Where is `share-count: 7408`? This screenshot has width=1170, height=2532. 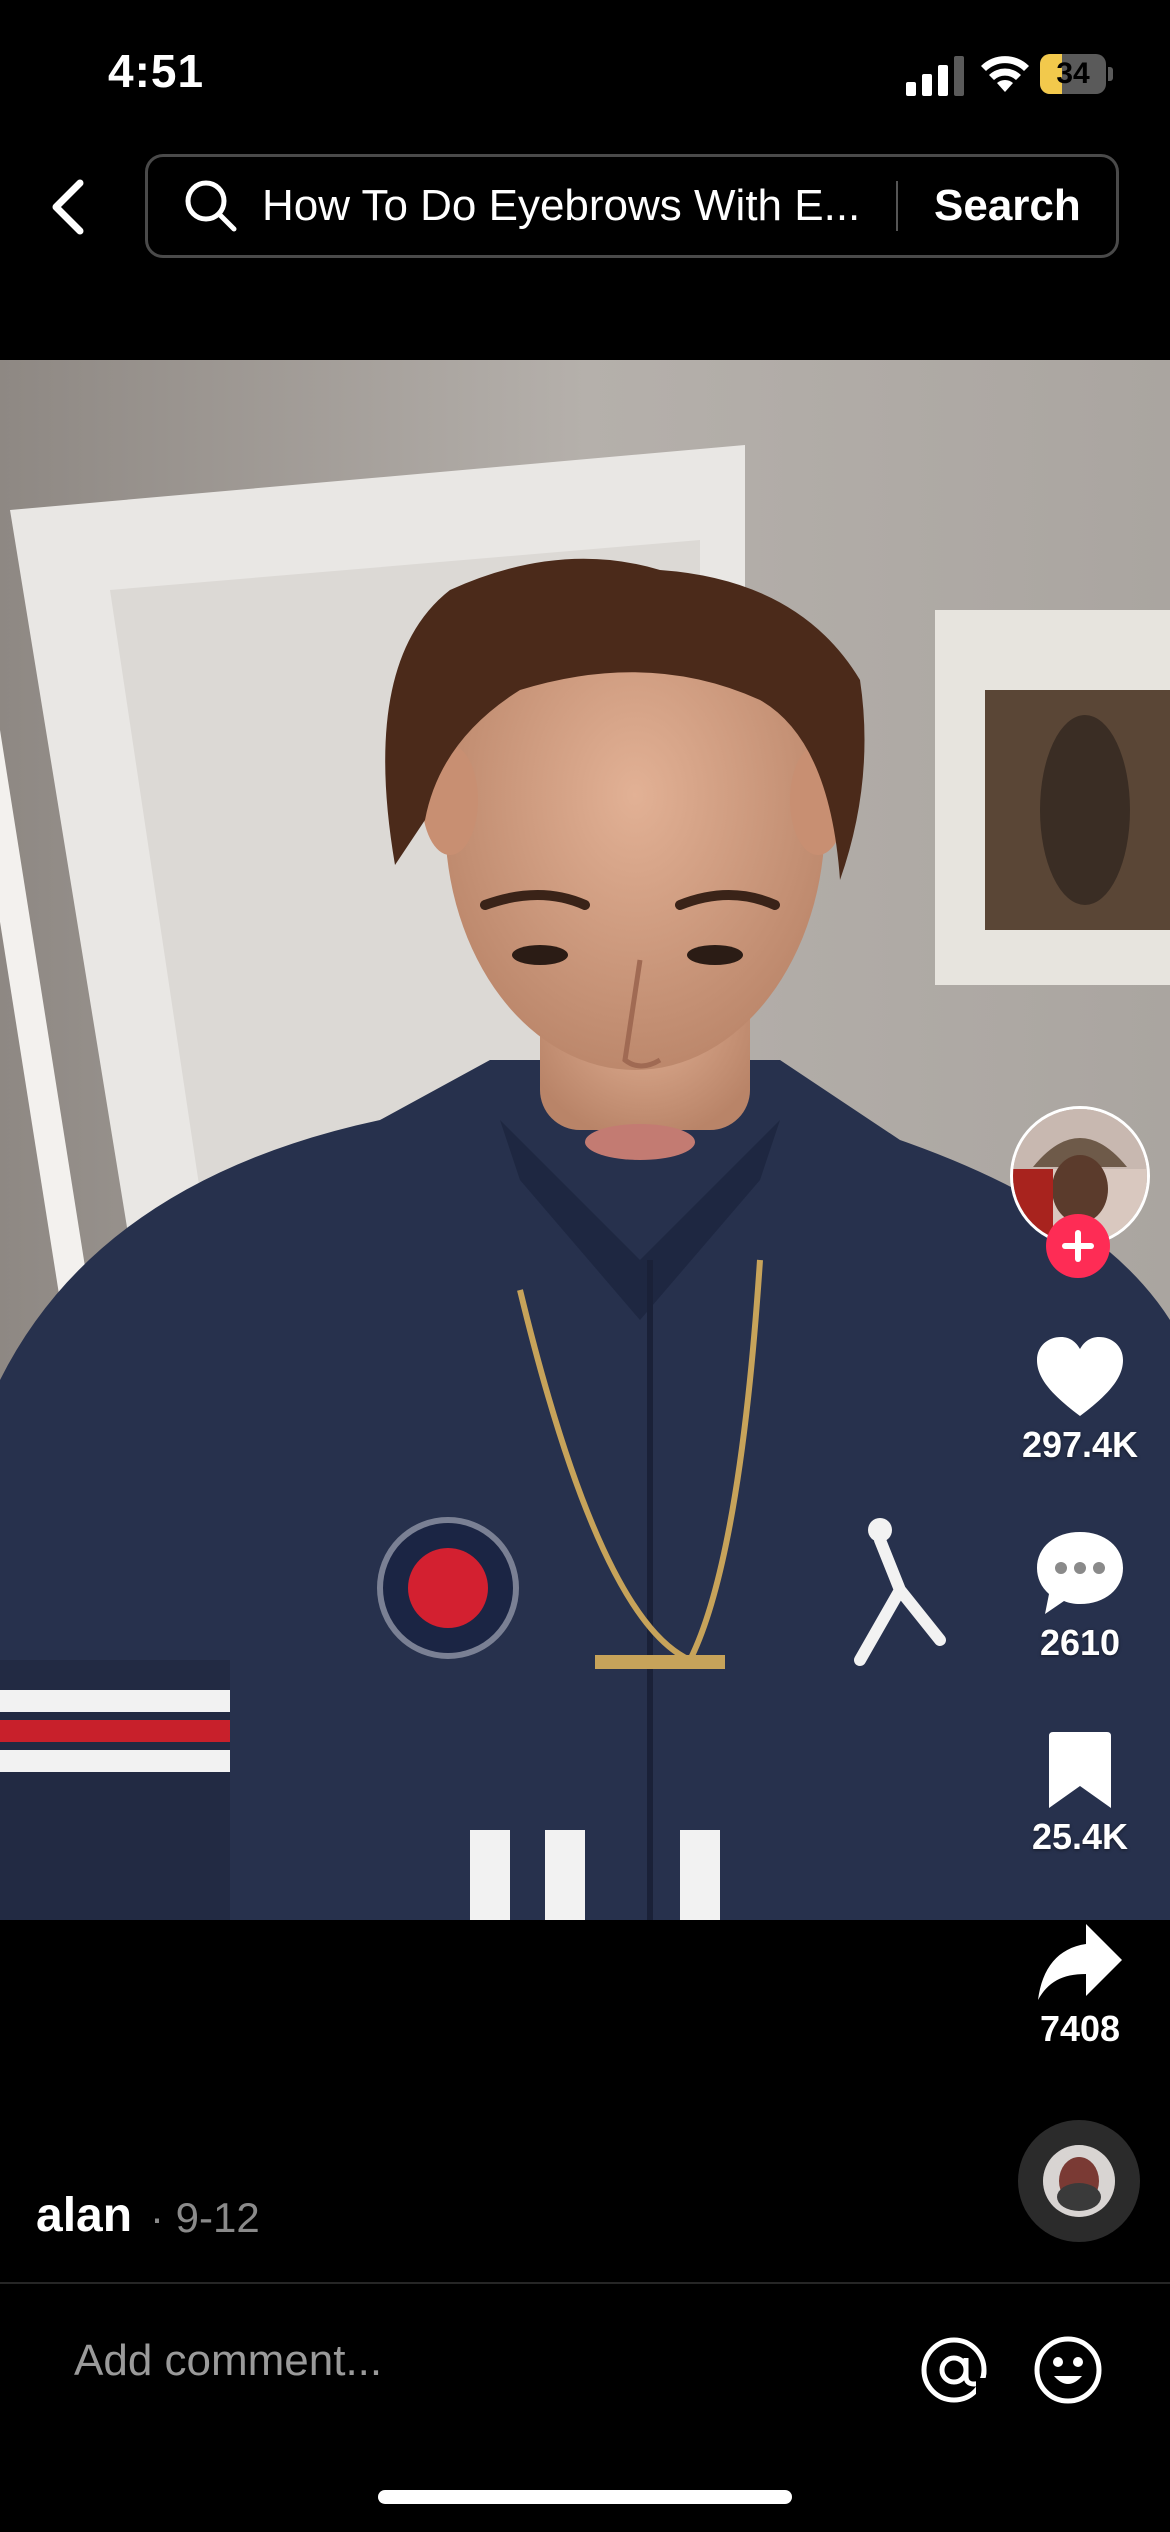
share-count: 7408 is located at coordinates (1080, 2028).